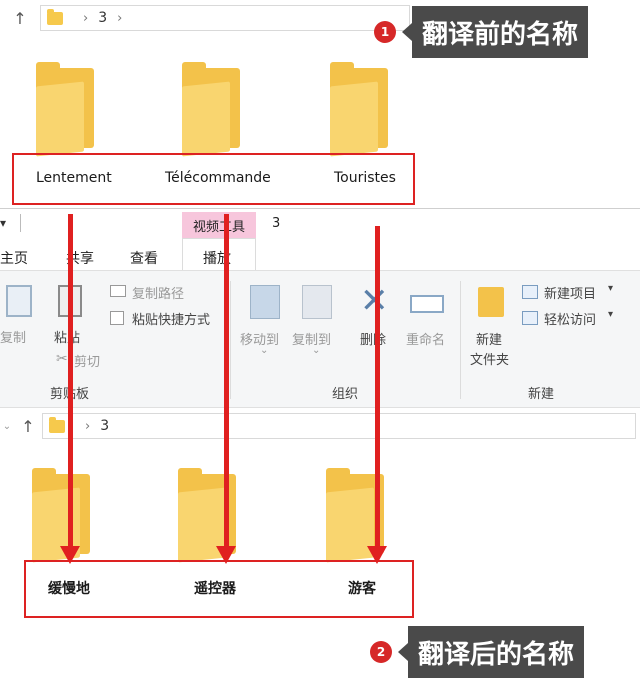 This screenshot has width=640, height=683. Describe the element at coordinates (570, 318) in the screenshot. I see `easy-access-button: 轻松访问` at that location.